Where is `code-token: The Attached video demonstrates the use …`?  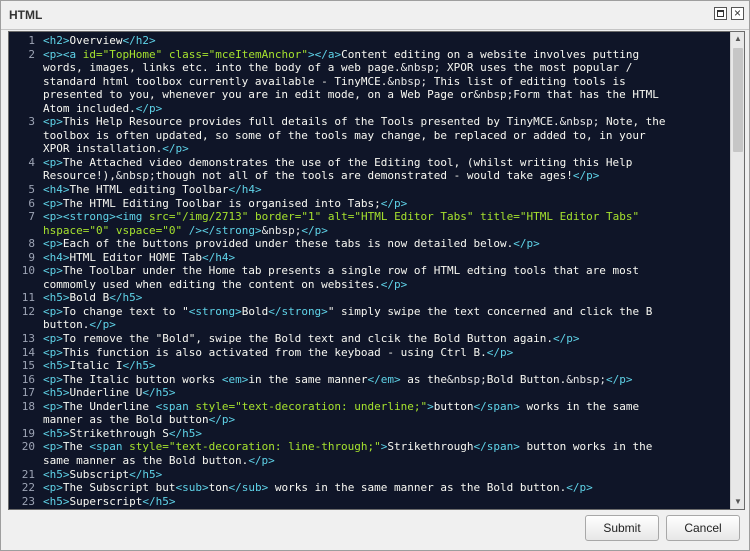
code-token: The Attached video demonstrates the use … is located at coordinates (347, 162).